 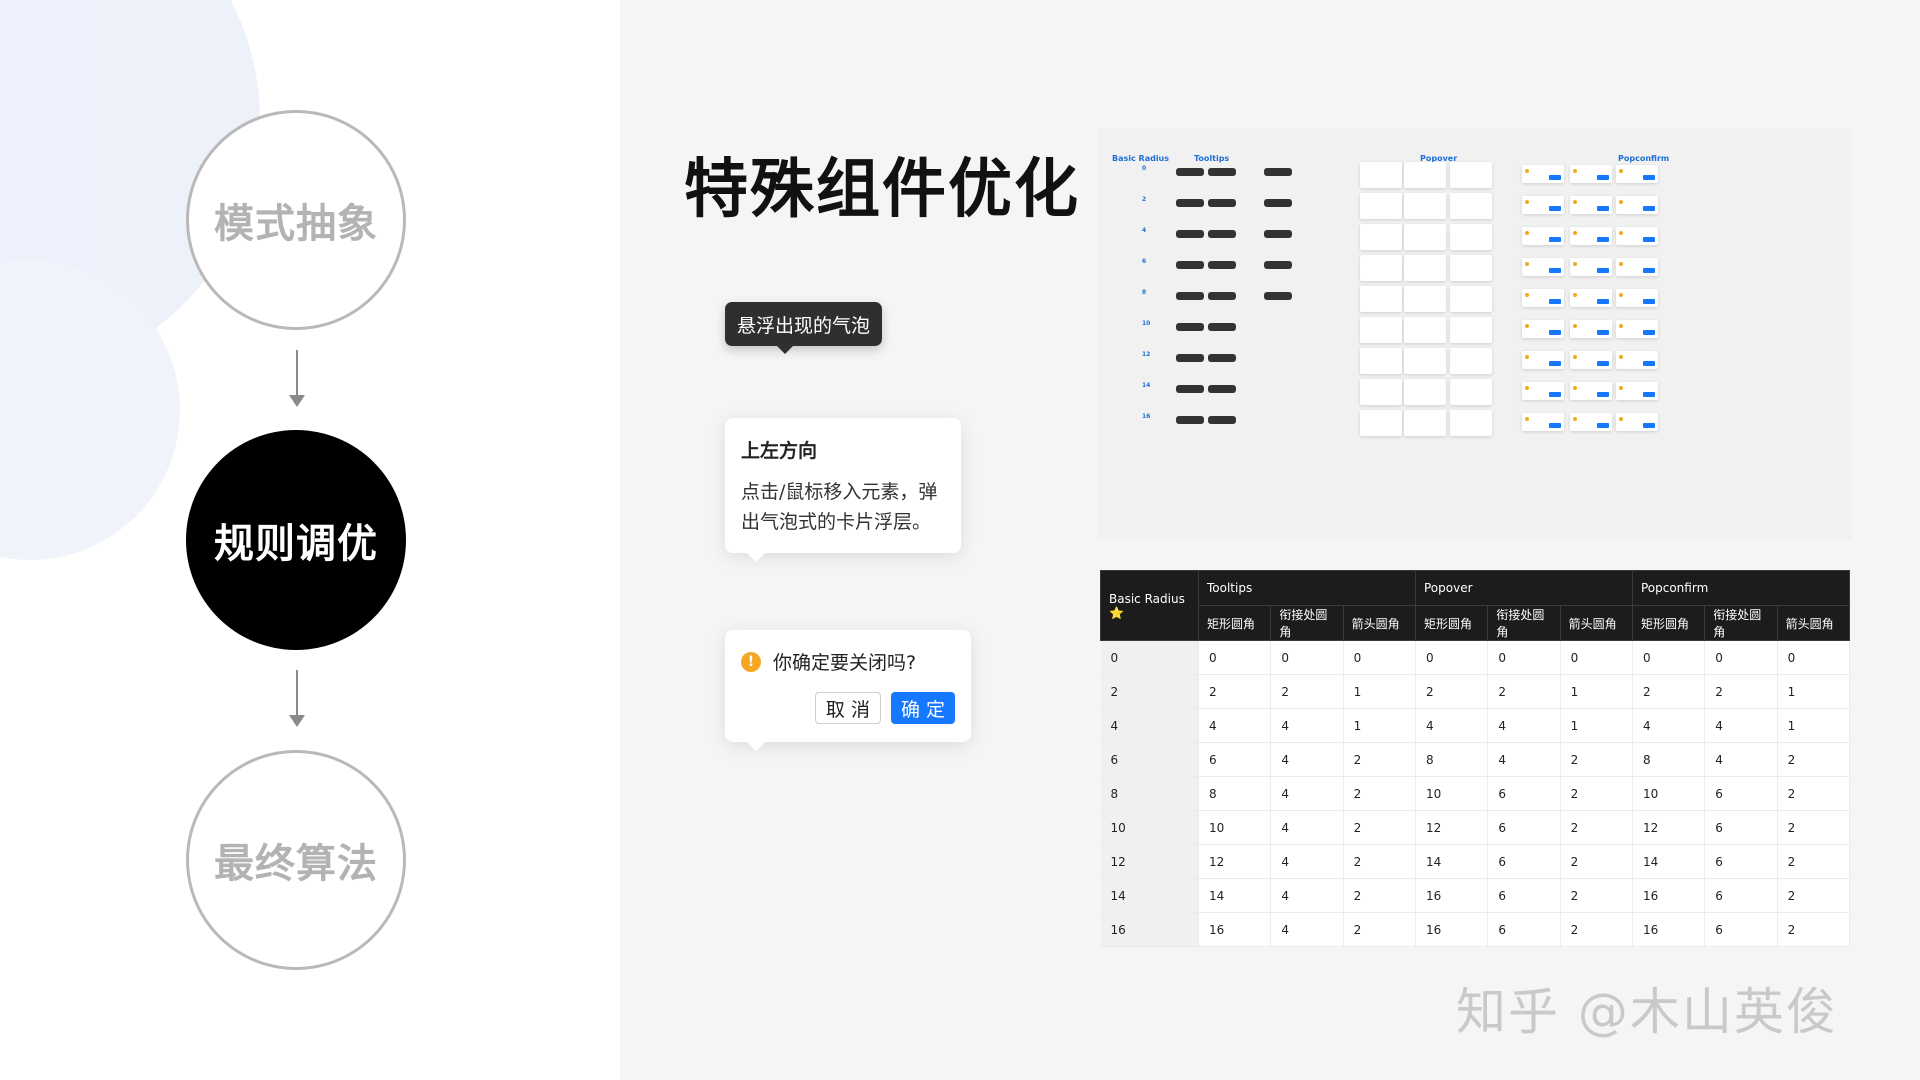 What do you see at coordinates (296, 860) in the screenshot?
I see `step-final-algorithm: 最终算法` at bounding box center [296, 860].